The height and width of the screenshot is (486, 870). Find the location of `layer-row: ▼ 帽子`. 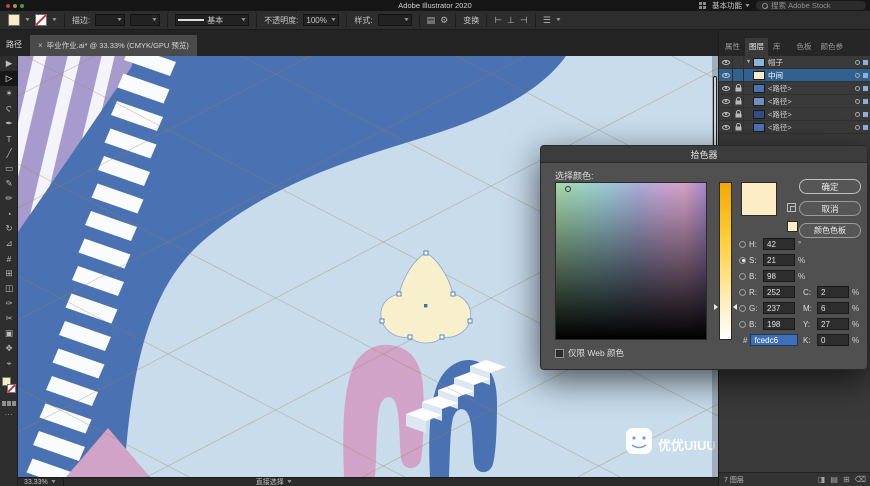

layer-row: ▼ 帽子 is located at coordinates (794, 62).